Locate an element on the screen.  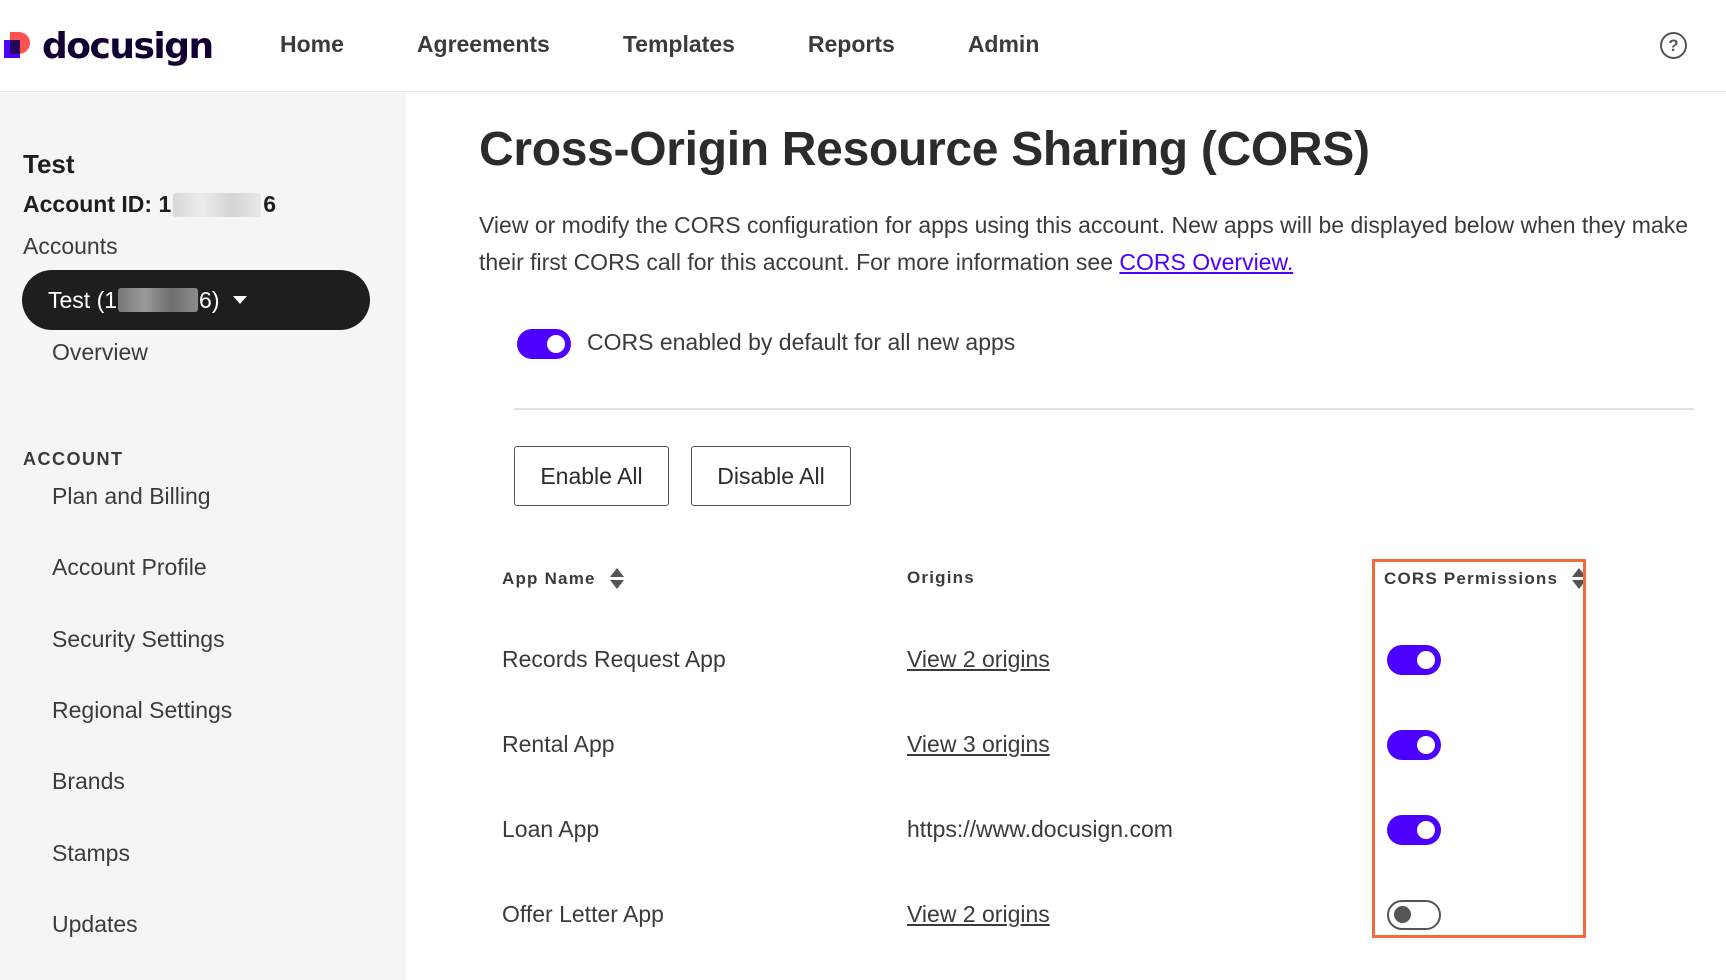
account-id-suffix: 6 is located at coordinates (269, 204).